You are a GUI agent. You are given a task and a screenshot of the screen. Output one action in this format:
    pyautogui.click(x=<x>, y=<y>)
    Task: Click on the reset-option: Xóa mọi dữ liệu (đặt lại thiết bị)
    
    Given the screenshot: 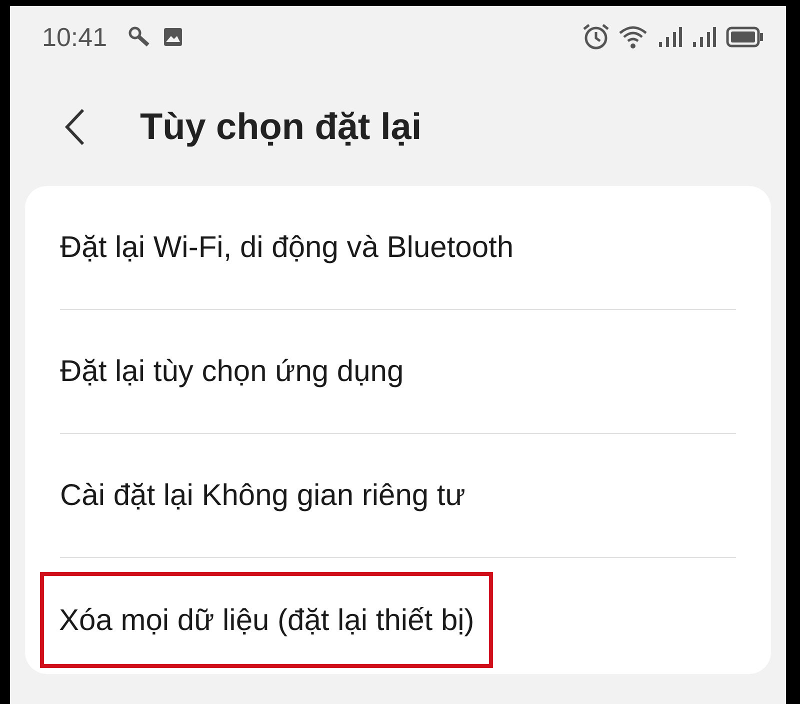 What is the action you would take?
    pyautogui.click(x=267, y=620)
    